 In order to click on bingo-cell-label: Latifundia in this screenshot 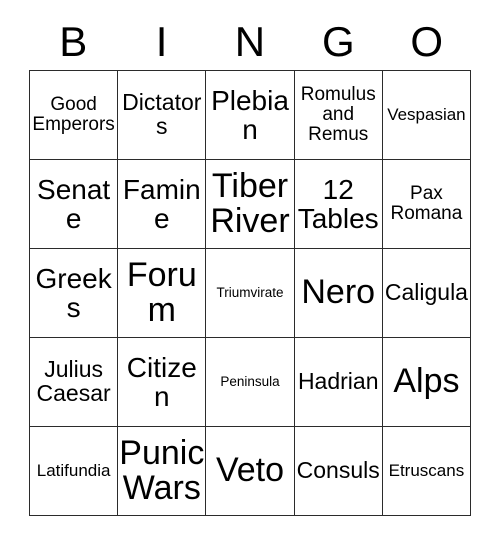, I will do `click(73, 471)`.